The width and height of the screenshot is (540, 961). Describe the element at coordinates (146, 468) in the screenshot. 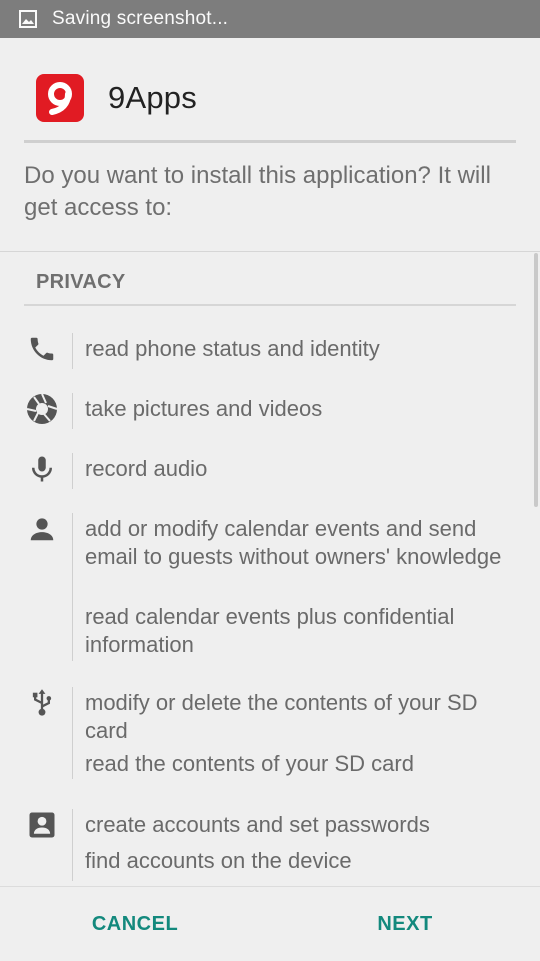

I see `permission-text: record audio` at that location.